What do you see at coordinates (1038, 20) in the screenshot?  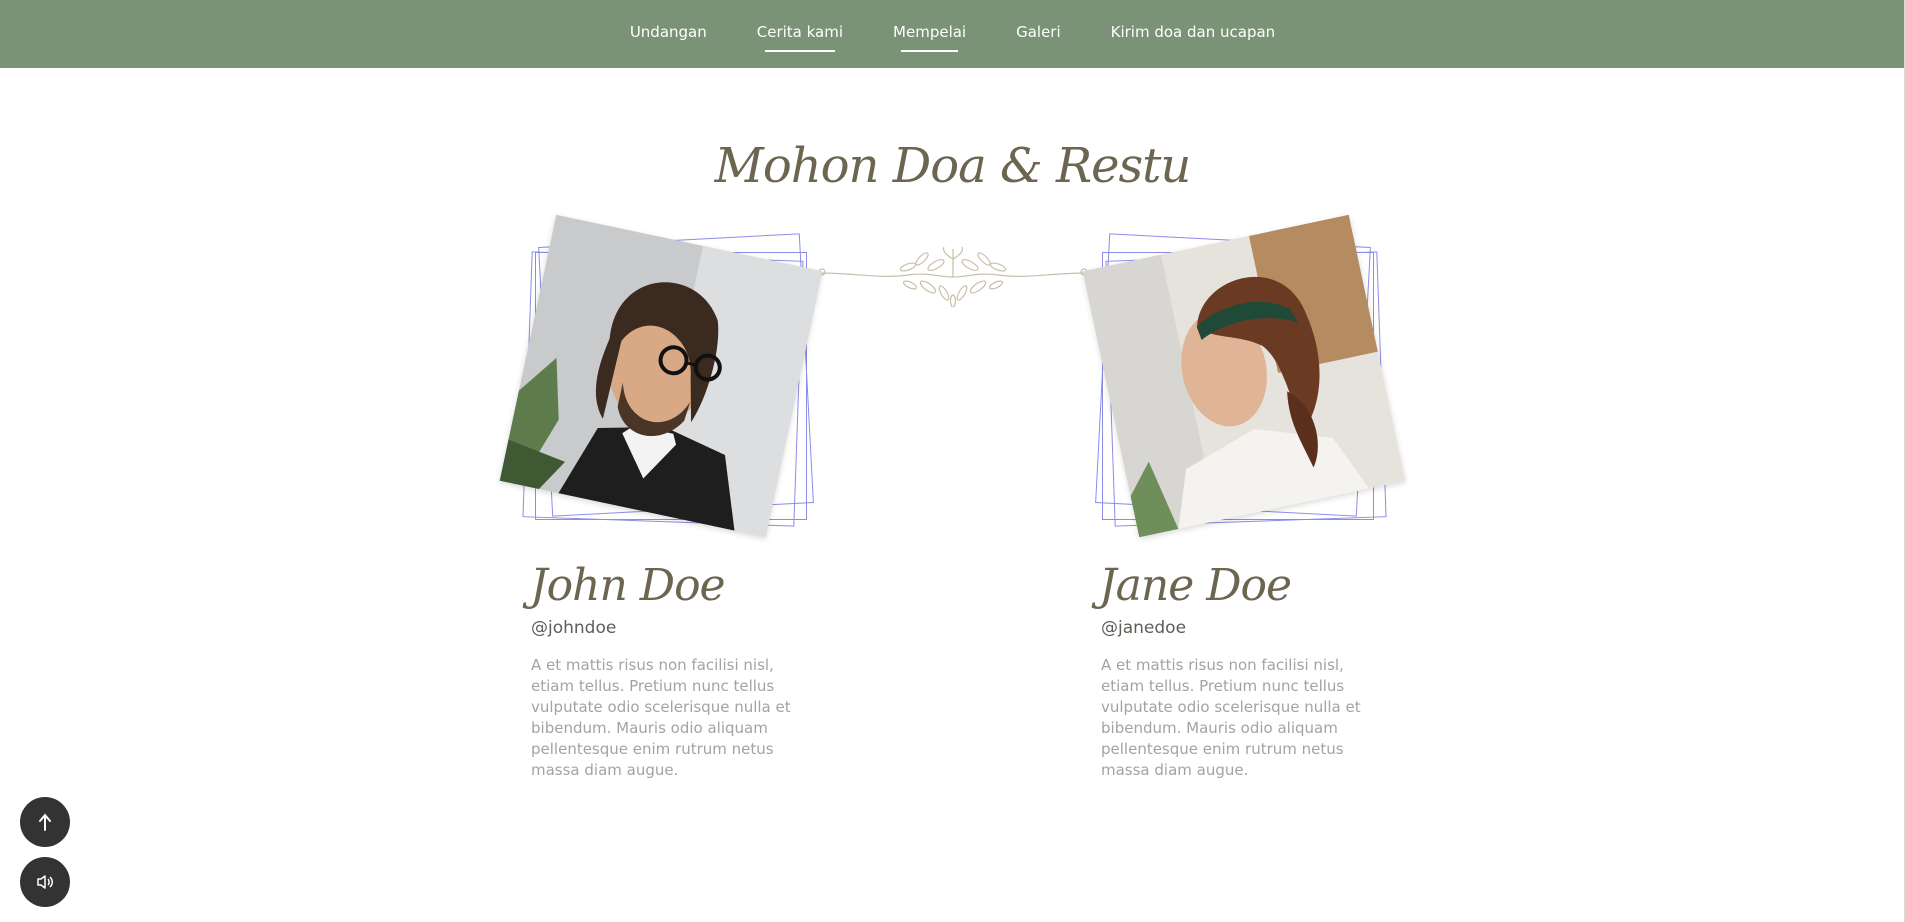 I see `nav-galeri: Galeri` at bounding box center [1038, 20].